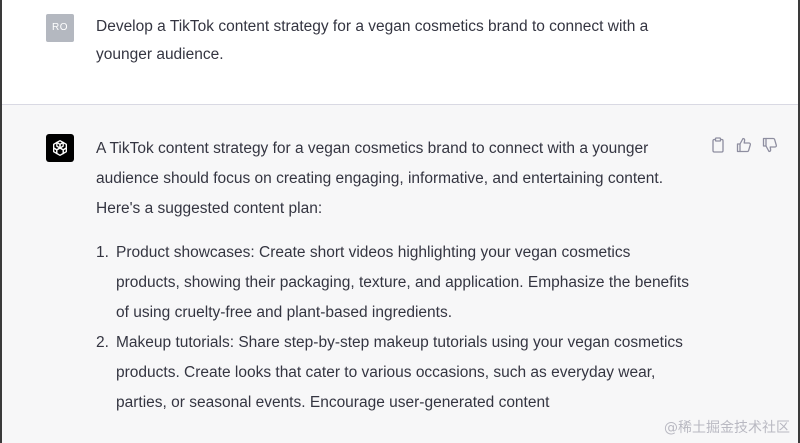 This screenshot has height=443, width=800. I want to click on thumbs-down-button, so click(770, 145).